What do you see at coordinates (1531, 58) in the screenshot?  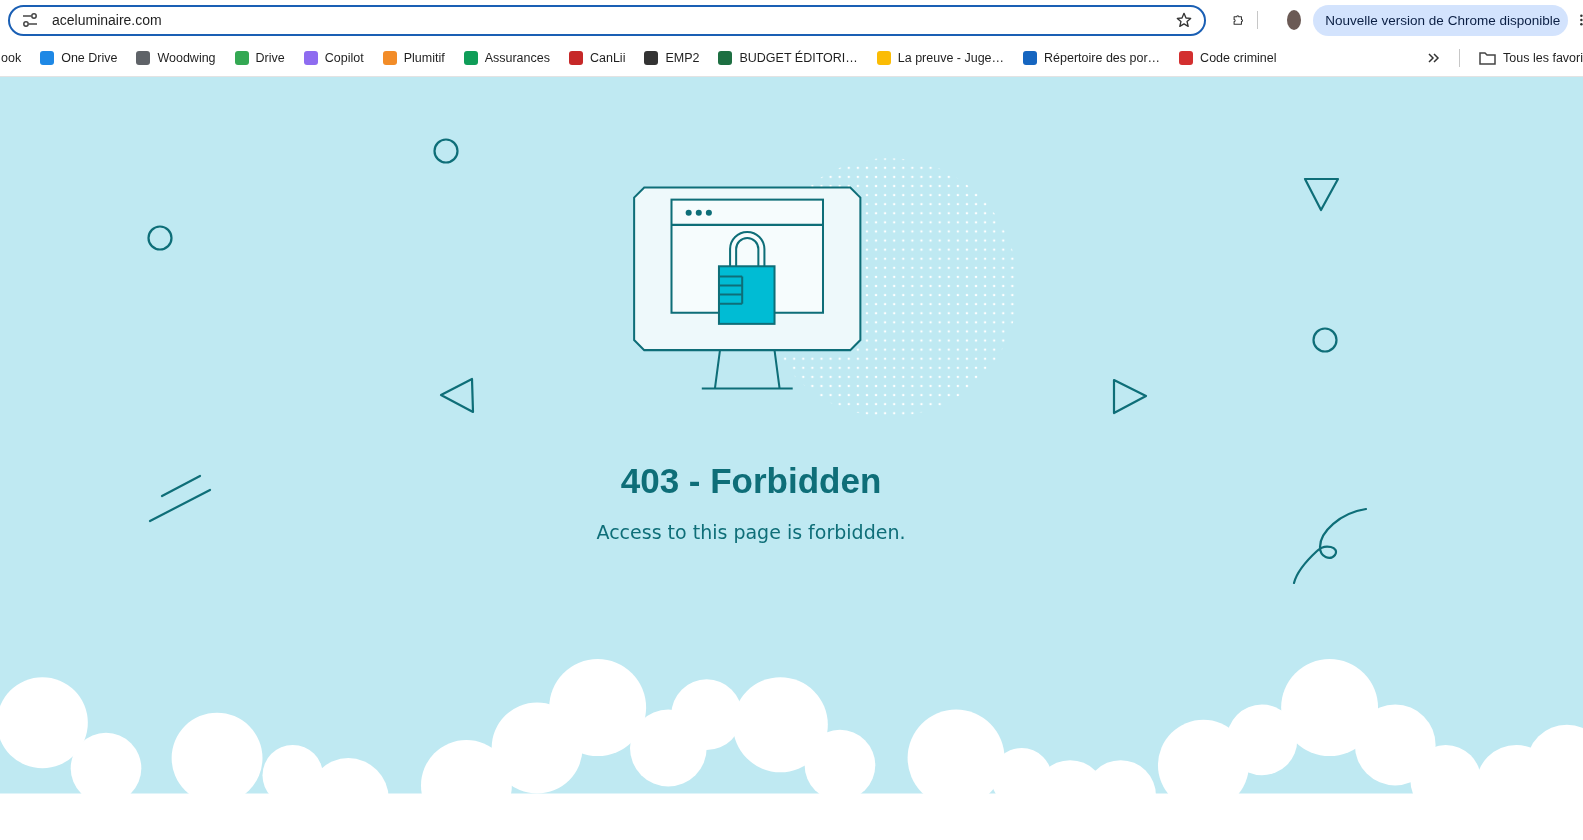 I see `all-bookmarks-link: Tous les favori` at bounding box center [1531, 58].